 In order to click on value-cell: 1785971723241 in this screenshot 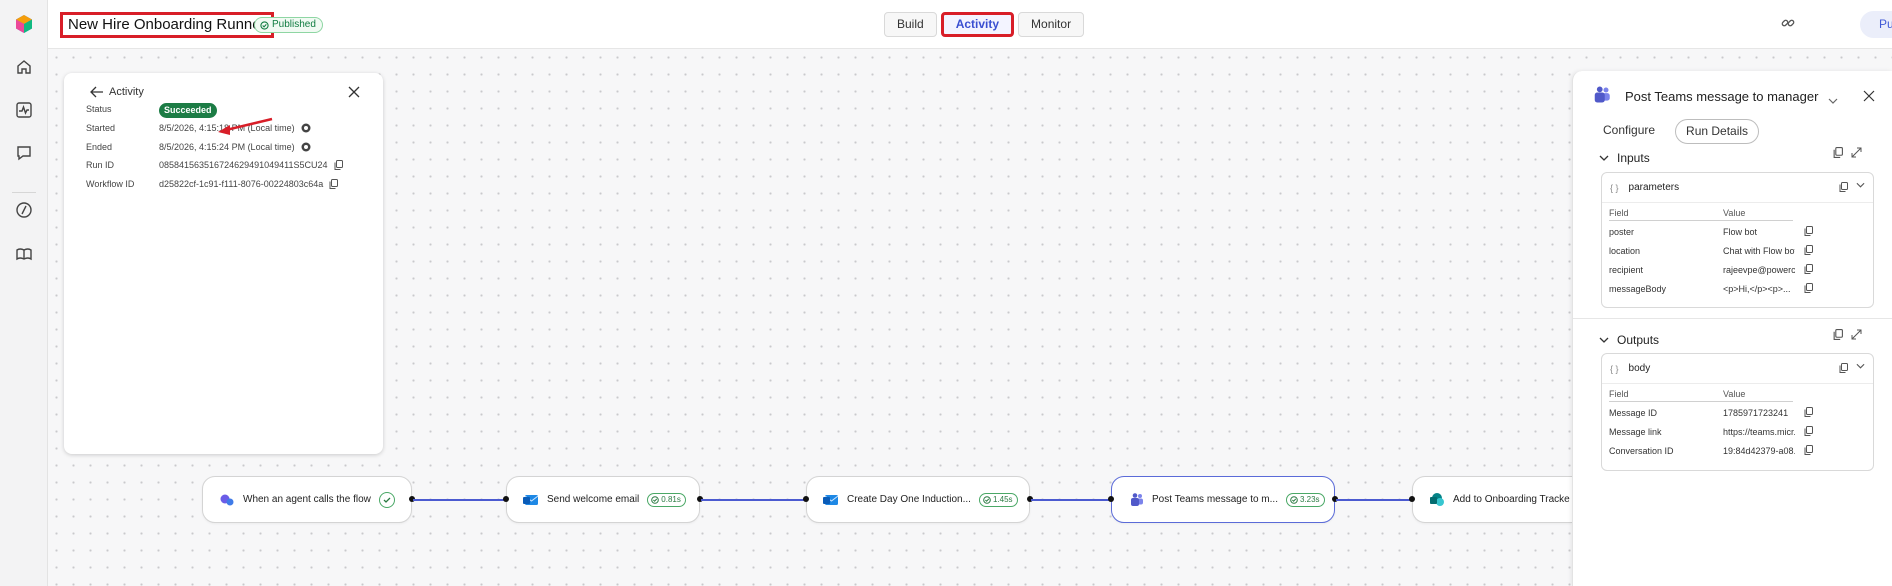, I will do `click(1756, 413)`.